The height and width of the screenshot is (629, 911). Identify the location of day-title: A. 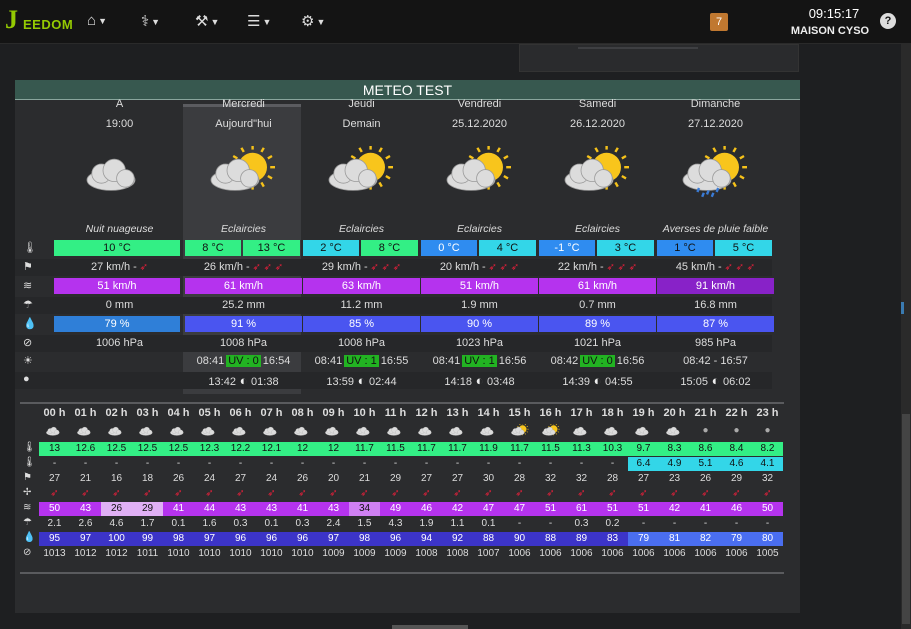
(119, 104).